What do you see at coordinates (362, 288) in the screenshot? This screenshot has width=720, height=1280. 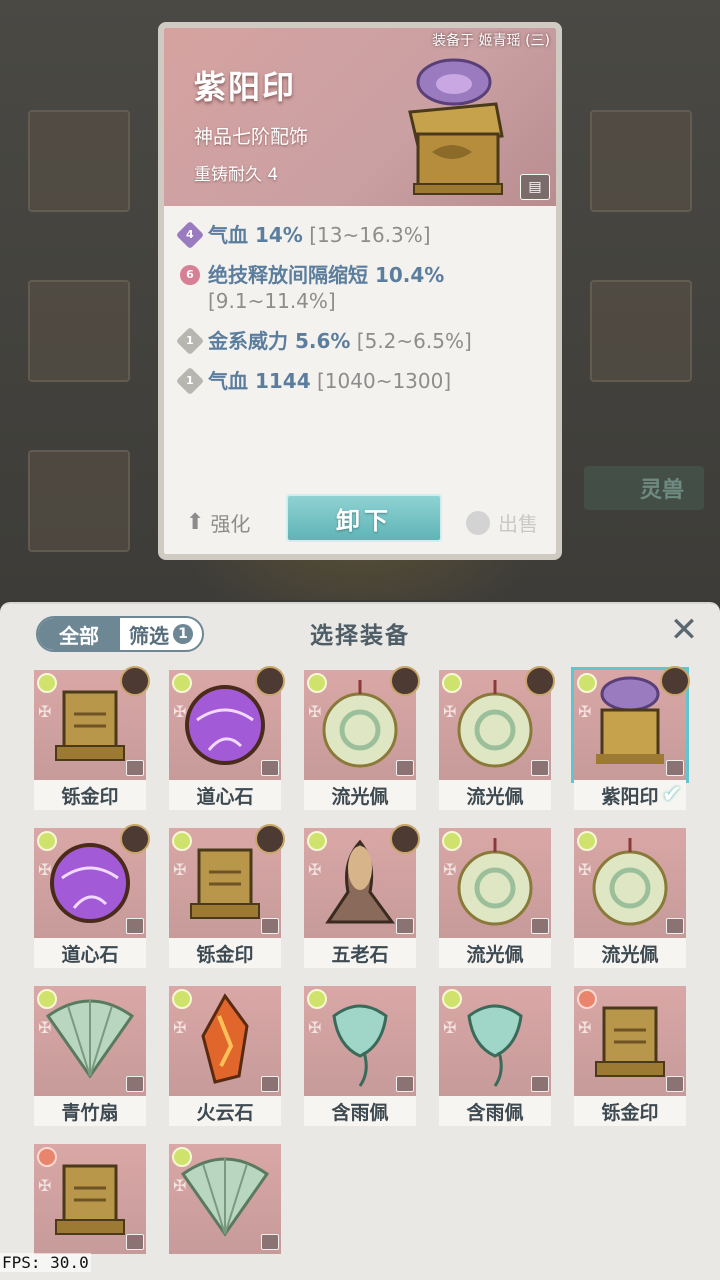 I see `stat-row: 6 绝技释放间隔缩短 10.4% [9.1~11.4%]` at bounding box center [362, 288].